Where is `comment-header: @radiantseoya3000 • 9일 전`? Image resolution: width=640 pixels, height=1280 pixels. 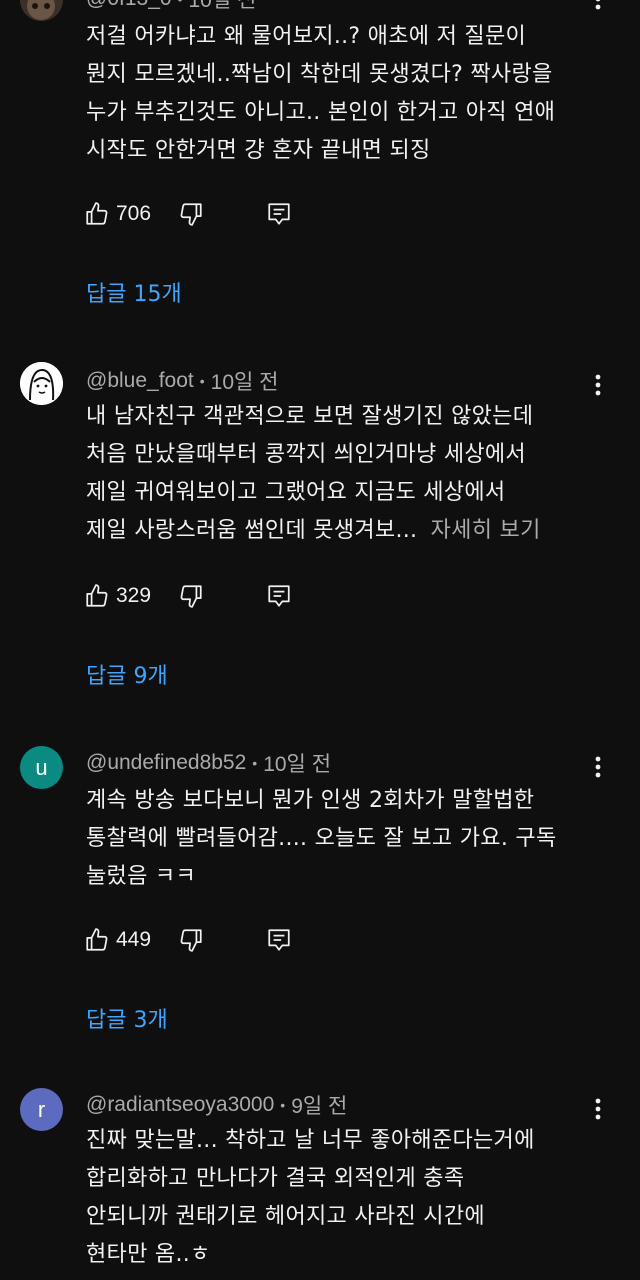
comment-header: @radiantseoya3000 • 9일 전 is located at coordinates (216, 1105).